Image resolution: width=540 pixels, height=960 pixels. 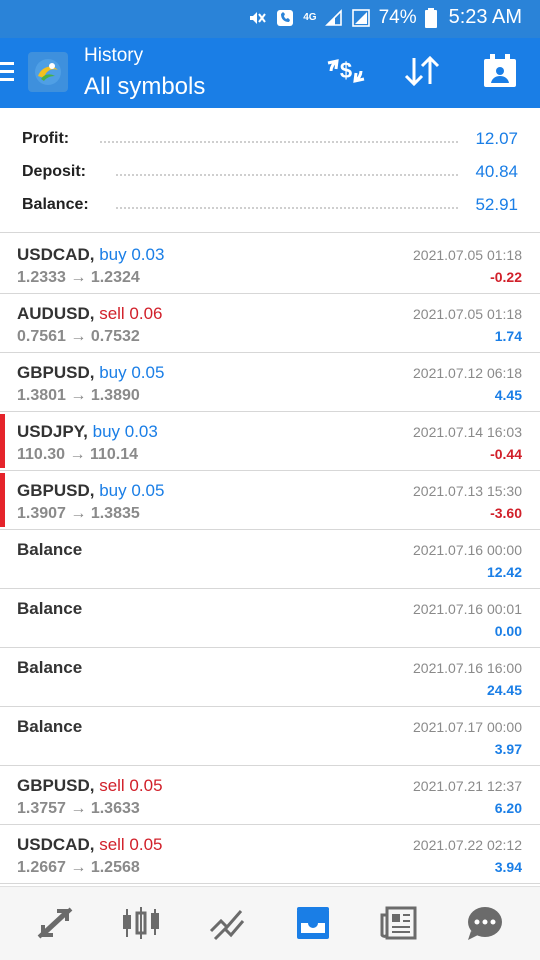 I want to click on clock: 5:23 AM, so click(x=485, y=17).